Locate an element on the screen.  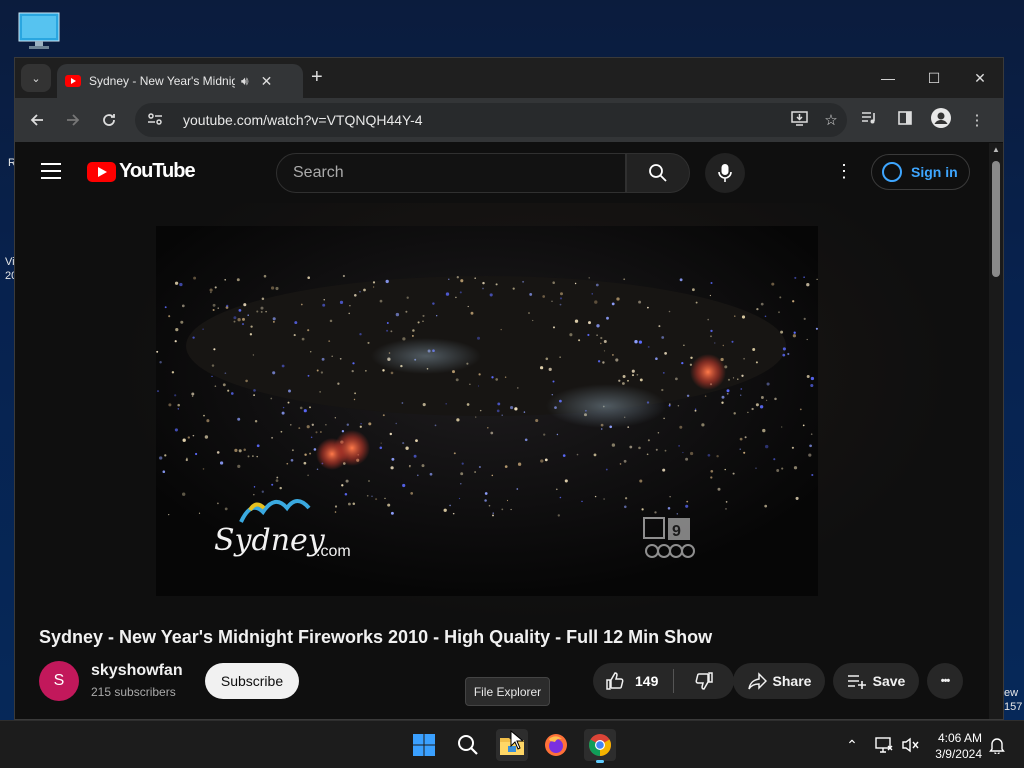
windows-logo-icon is located at coordinates (424, 745).